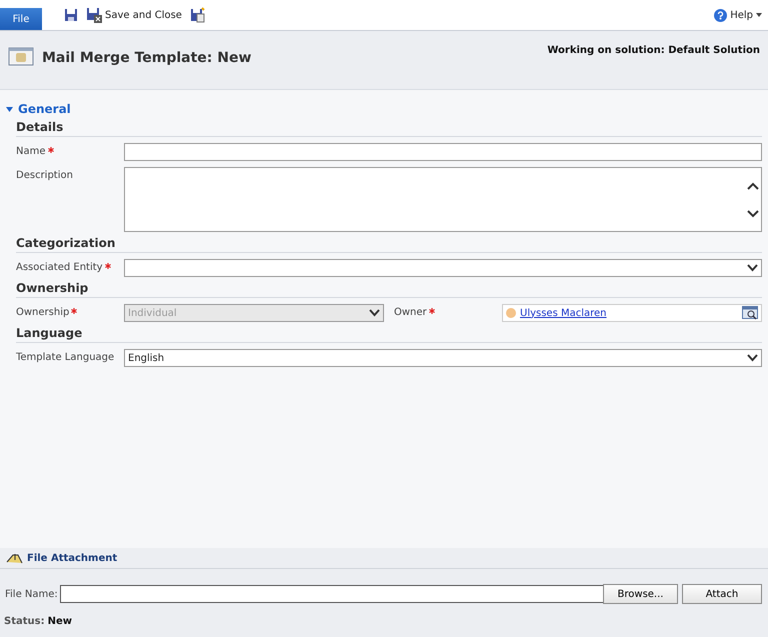 This screenshot has width=768, height=637. What do you see at coordinates (443, 358) in the screenshot?
I see `dropdown-field: English` at bounding box center [443, 358].